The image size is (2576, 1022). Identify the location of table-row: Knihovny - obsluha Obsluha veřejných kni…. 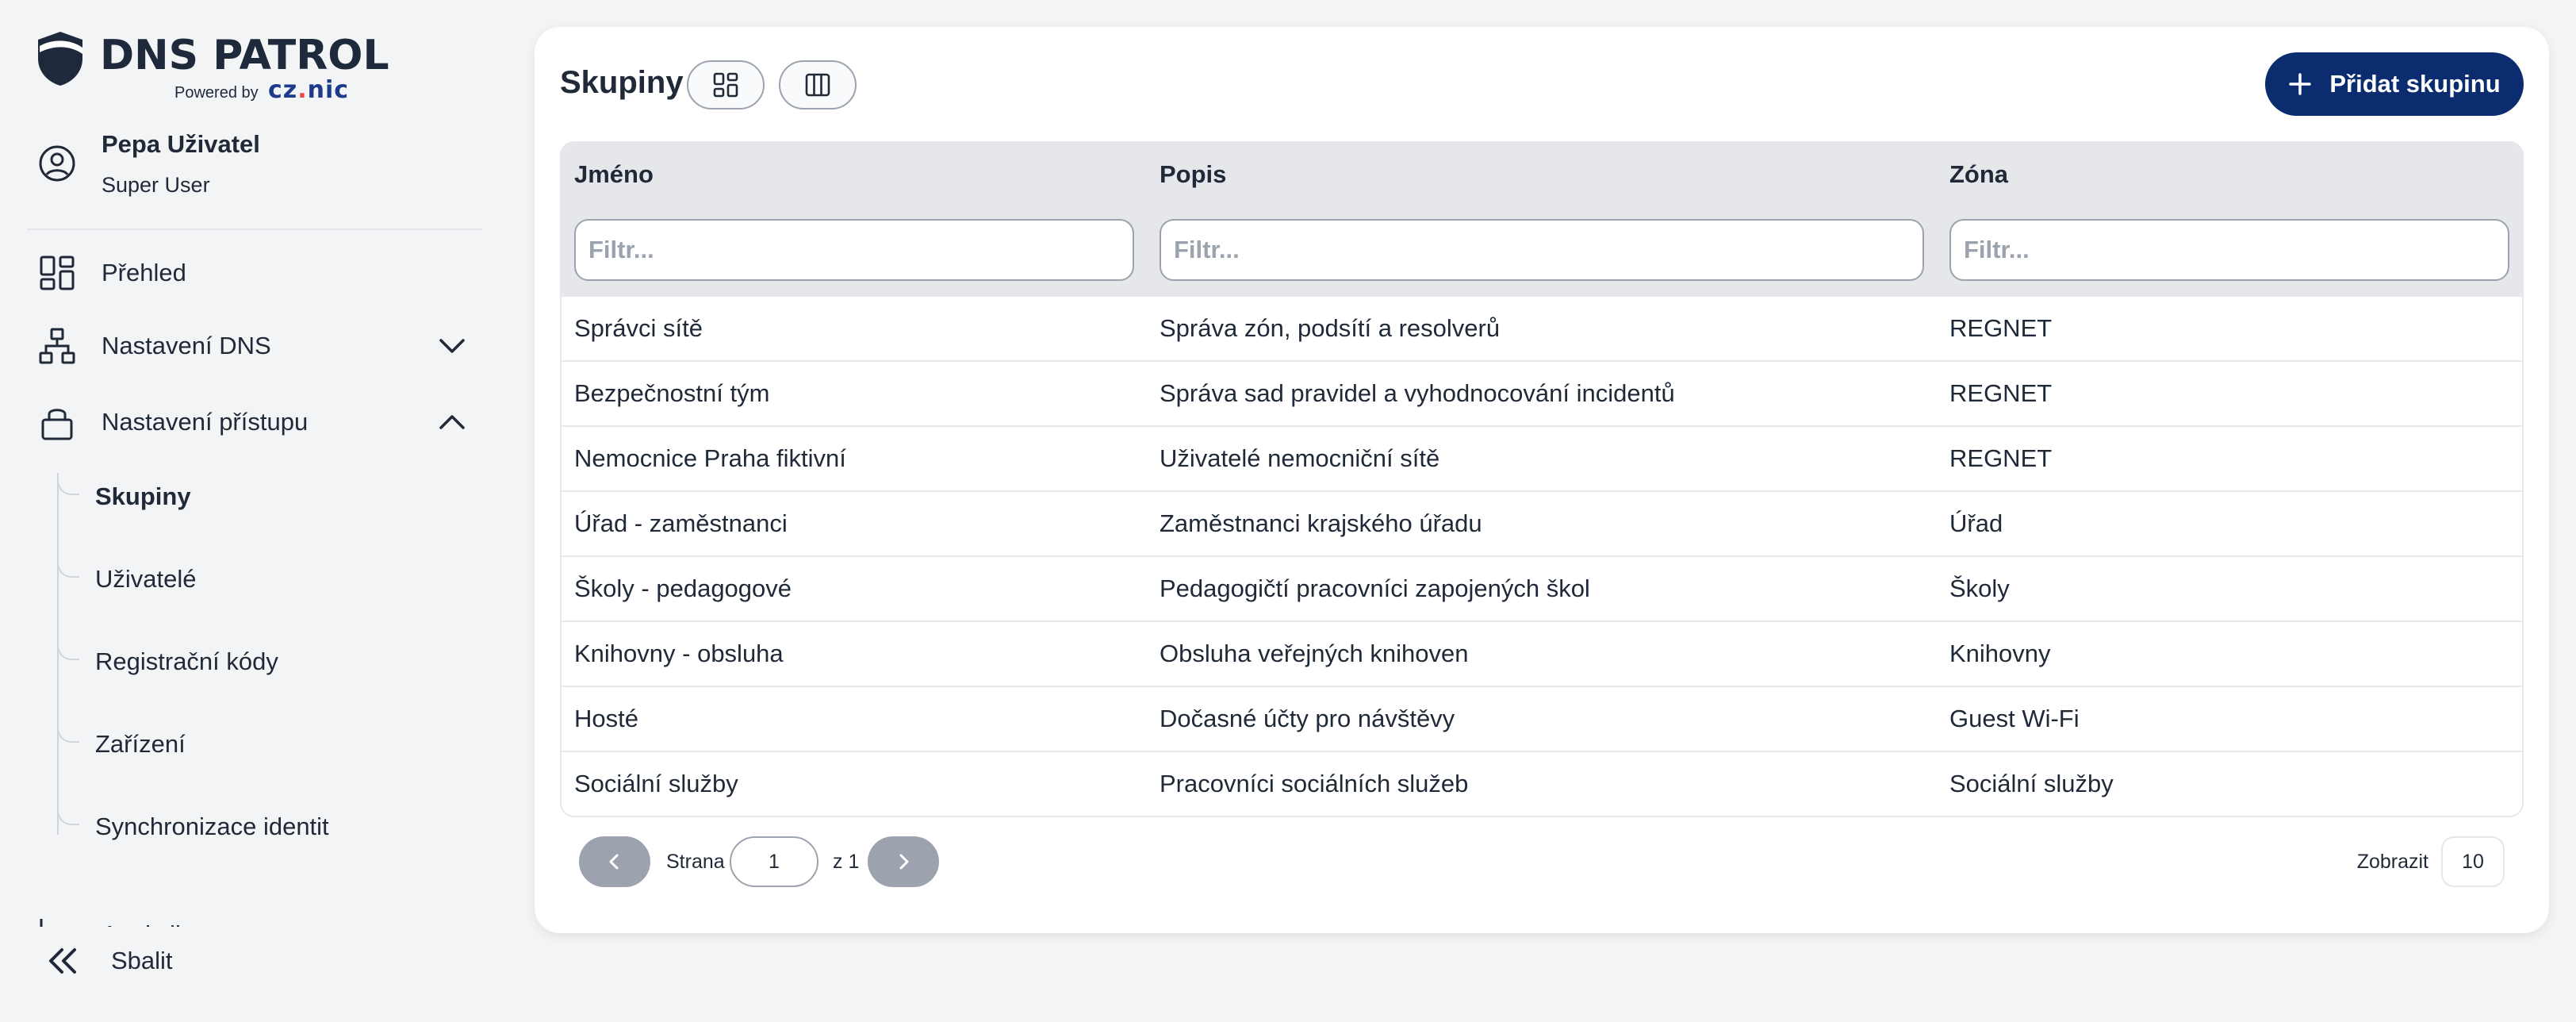
(1542, 654).